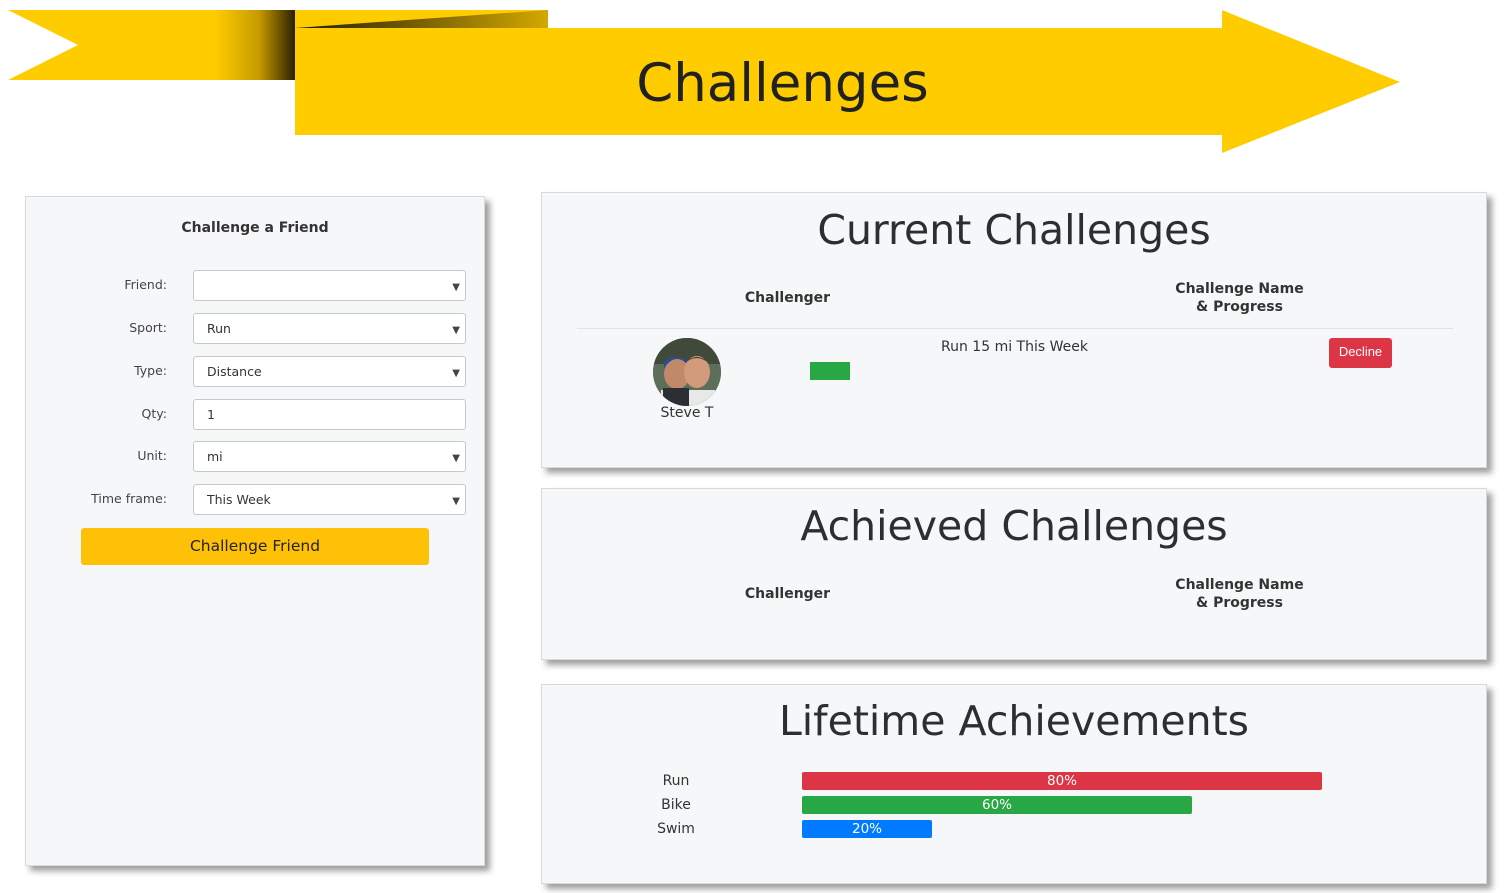 This screenshot has height=893, width=1504. I want to click on page-title: Challenges, so click(782, 83).